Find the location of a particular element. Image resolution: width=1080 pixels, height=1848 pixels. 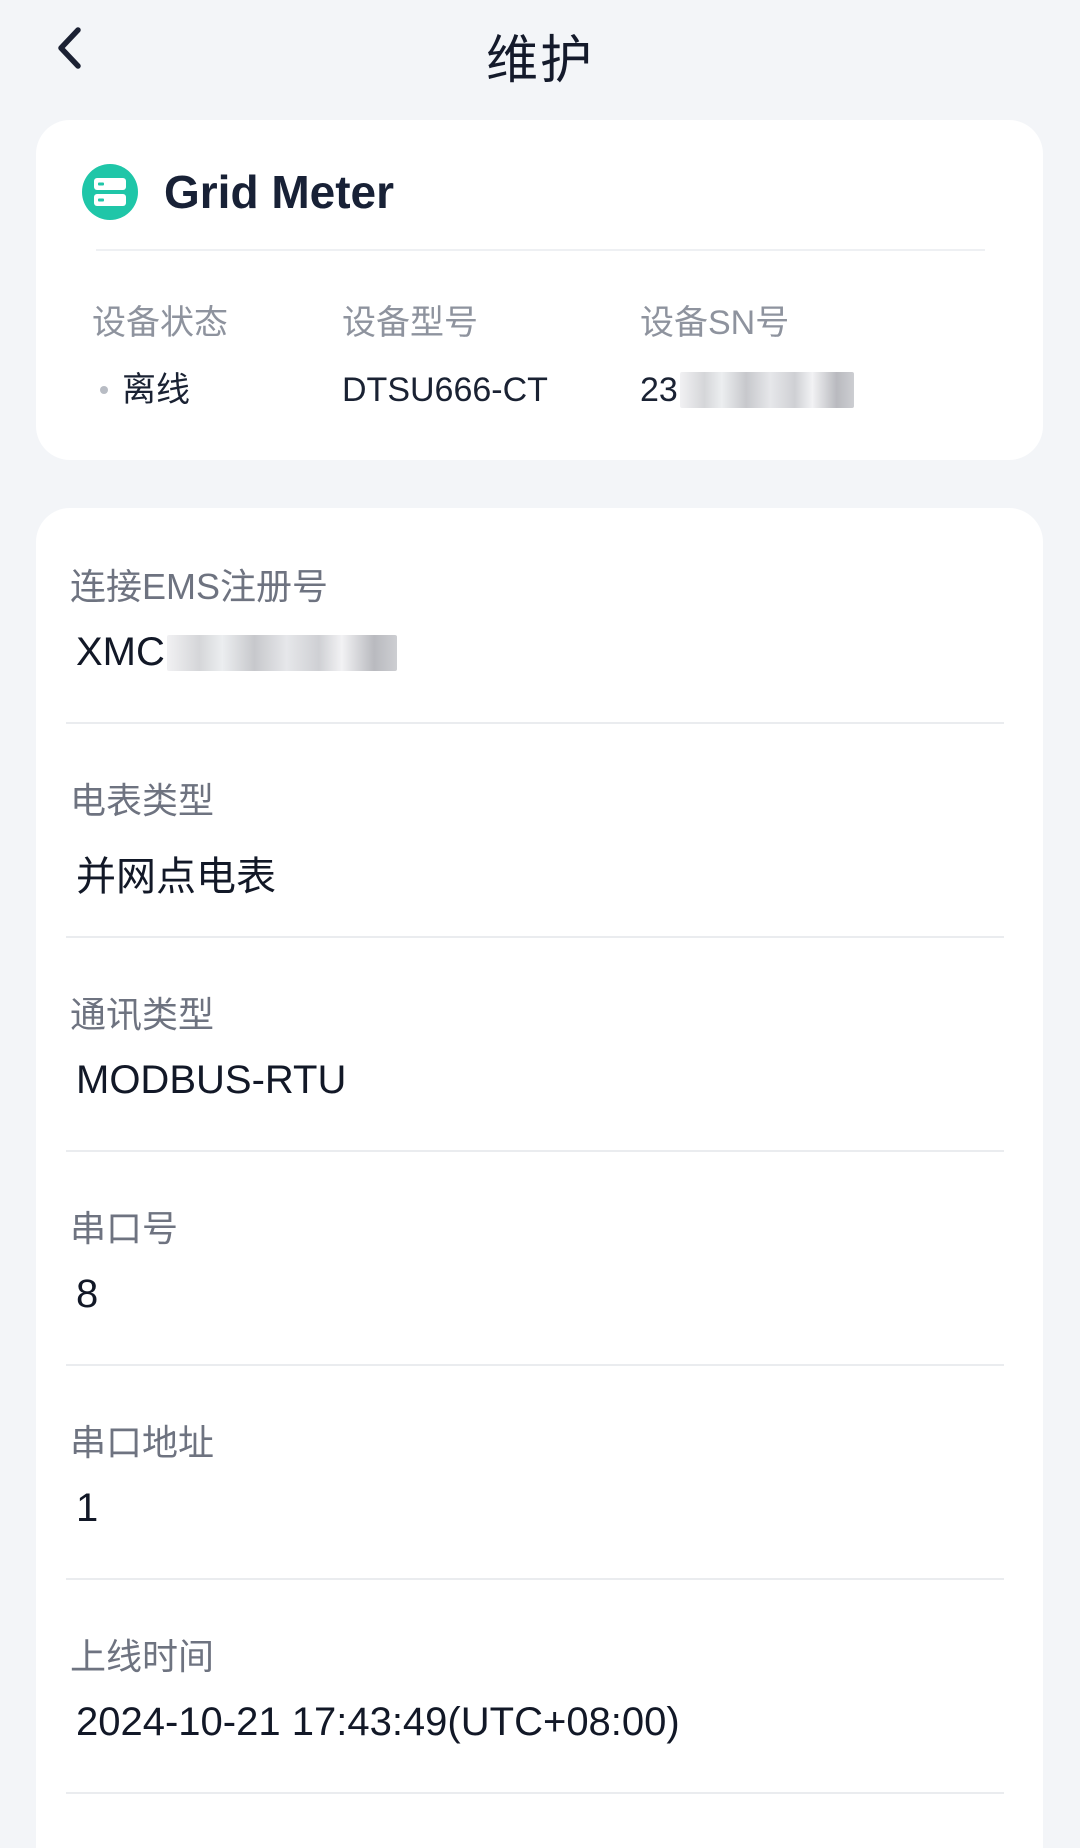

ems-label: 连接EMS注册号 is located at coordinates (199, 586).